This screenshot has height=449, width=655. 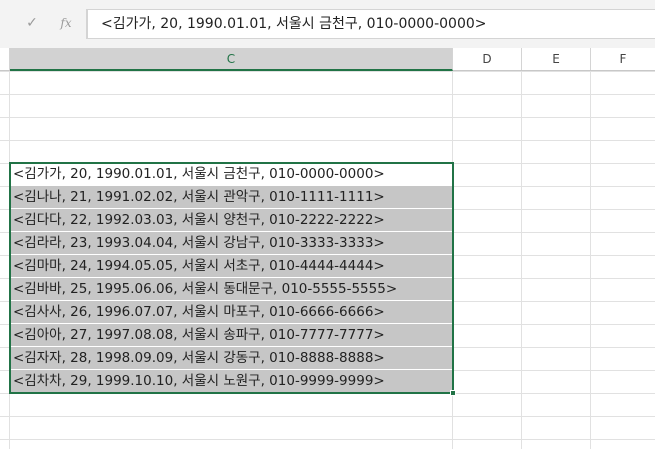 I want to click on insert-function-button: fx, so click(x=66, y=23).